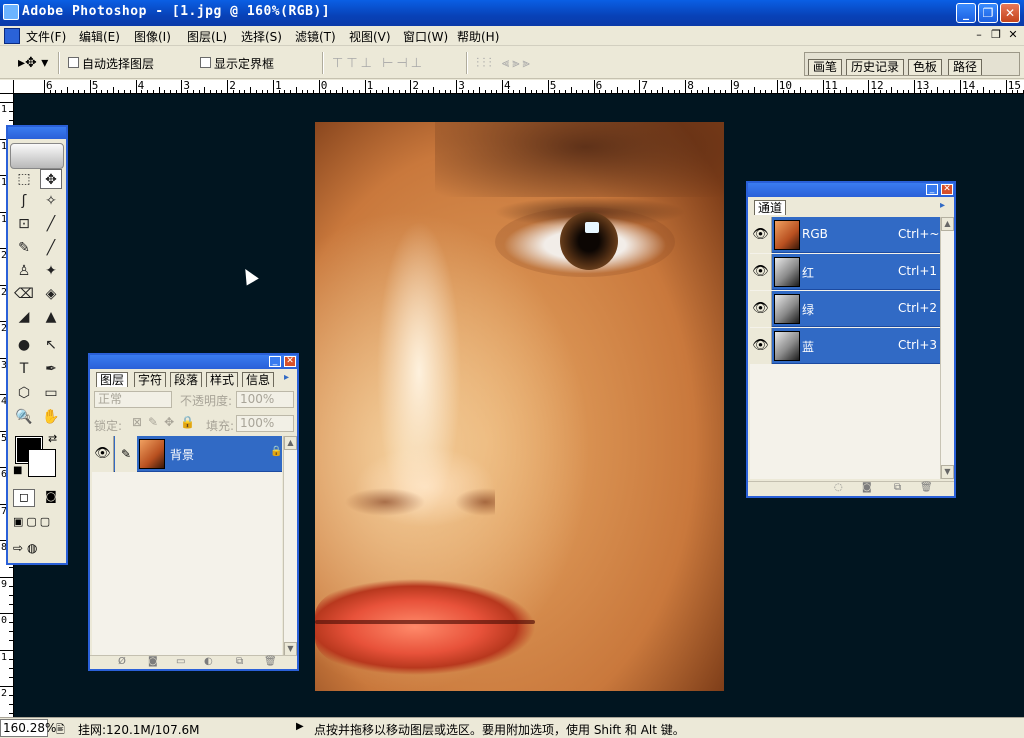 The width and height of the screenshot is (1024, 738). Describe the element at coordinates (51, 345) in the screenshot. I see `path-select-tool-icon: ↖` at that location.